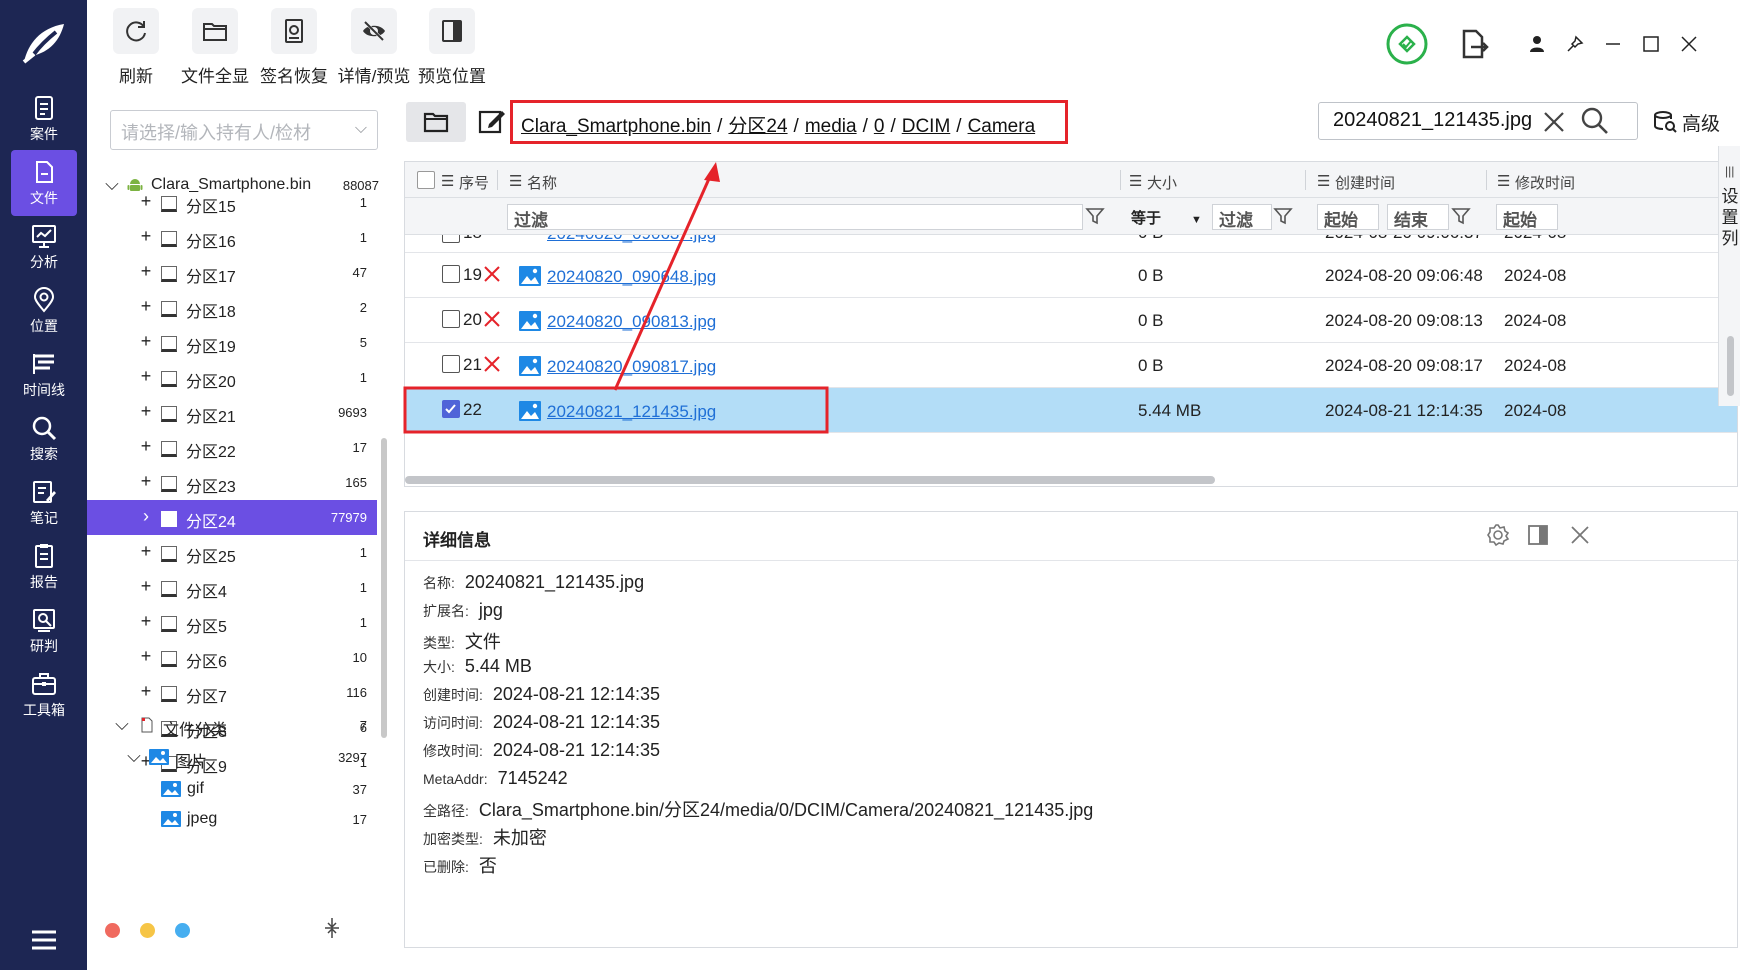 This screenshot has width=1750, height=970. What do you see at coordinates (1538, 535) in the screenshot?
I see `panel-right-icon` at bounding box center [1538, 535].